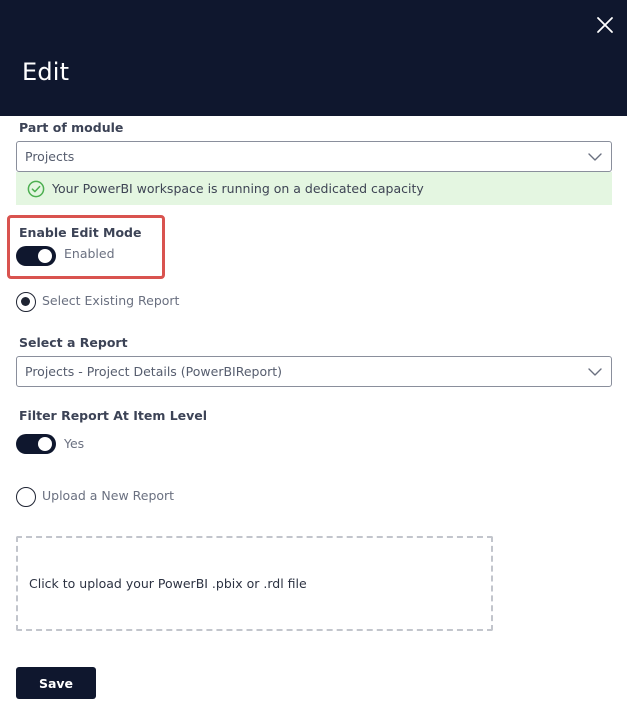 This screenshot has width=627, height=715. I want to click on upload-new-report-radio, so click(26, 497).